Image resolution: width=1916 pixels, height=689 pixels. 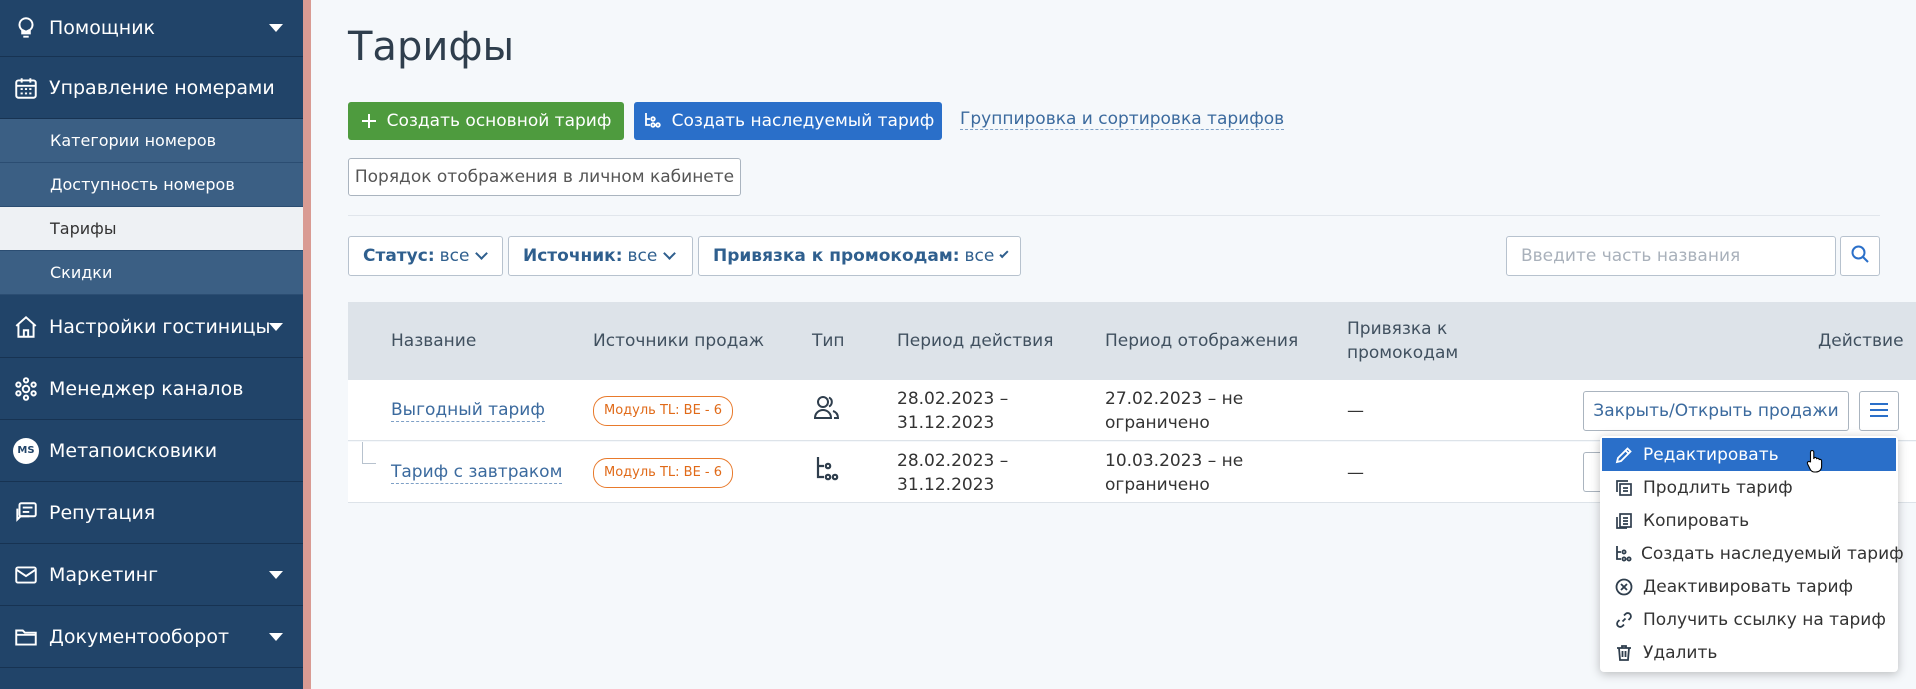 I want to click on nav-item-room-management: Управление номерами, so click(x=151, y=88).